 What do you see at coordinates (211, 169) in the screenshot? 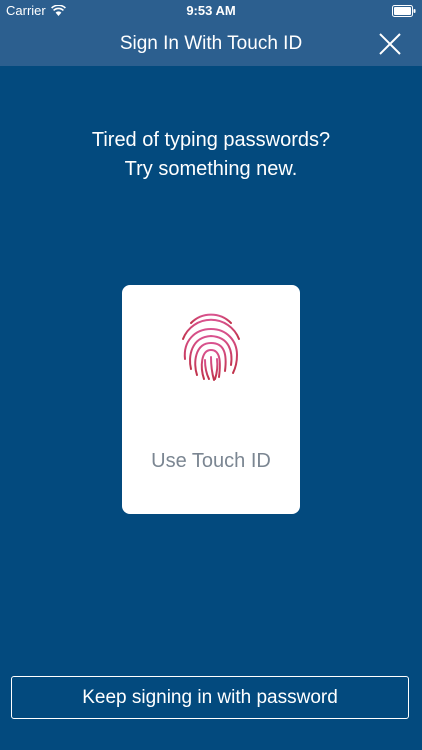
I see `prompt-line-2: Try something new.` at bounding box center [211, 169].